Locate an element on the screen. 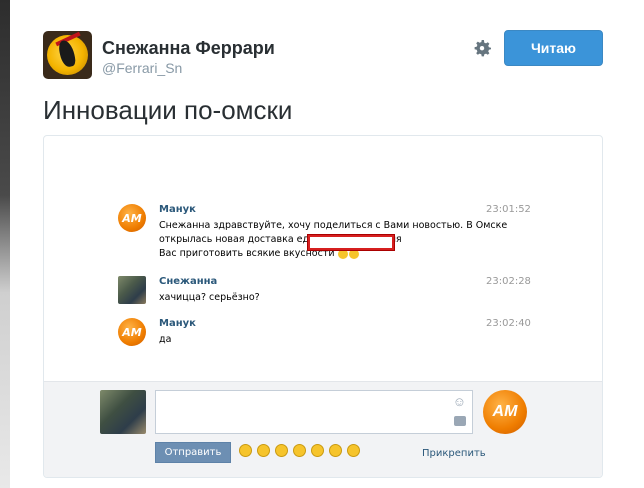 This screenshot has height=488, width=644. message-text: хачицца? серьёзно? is located at coordinates (209, 297).